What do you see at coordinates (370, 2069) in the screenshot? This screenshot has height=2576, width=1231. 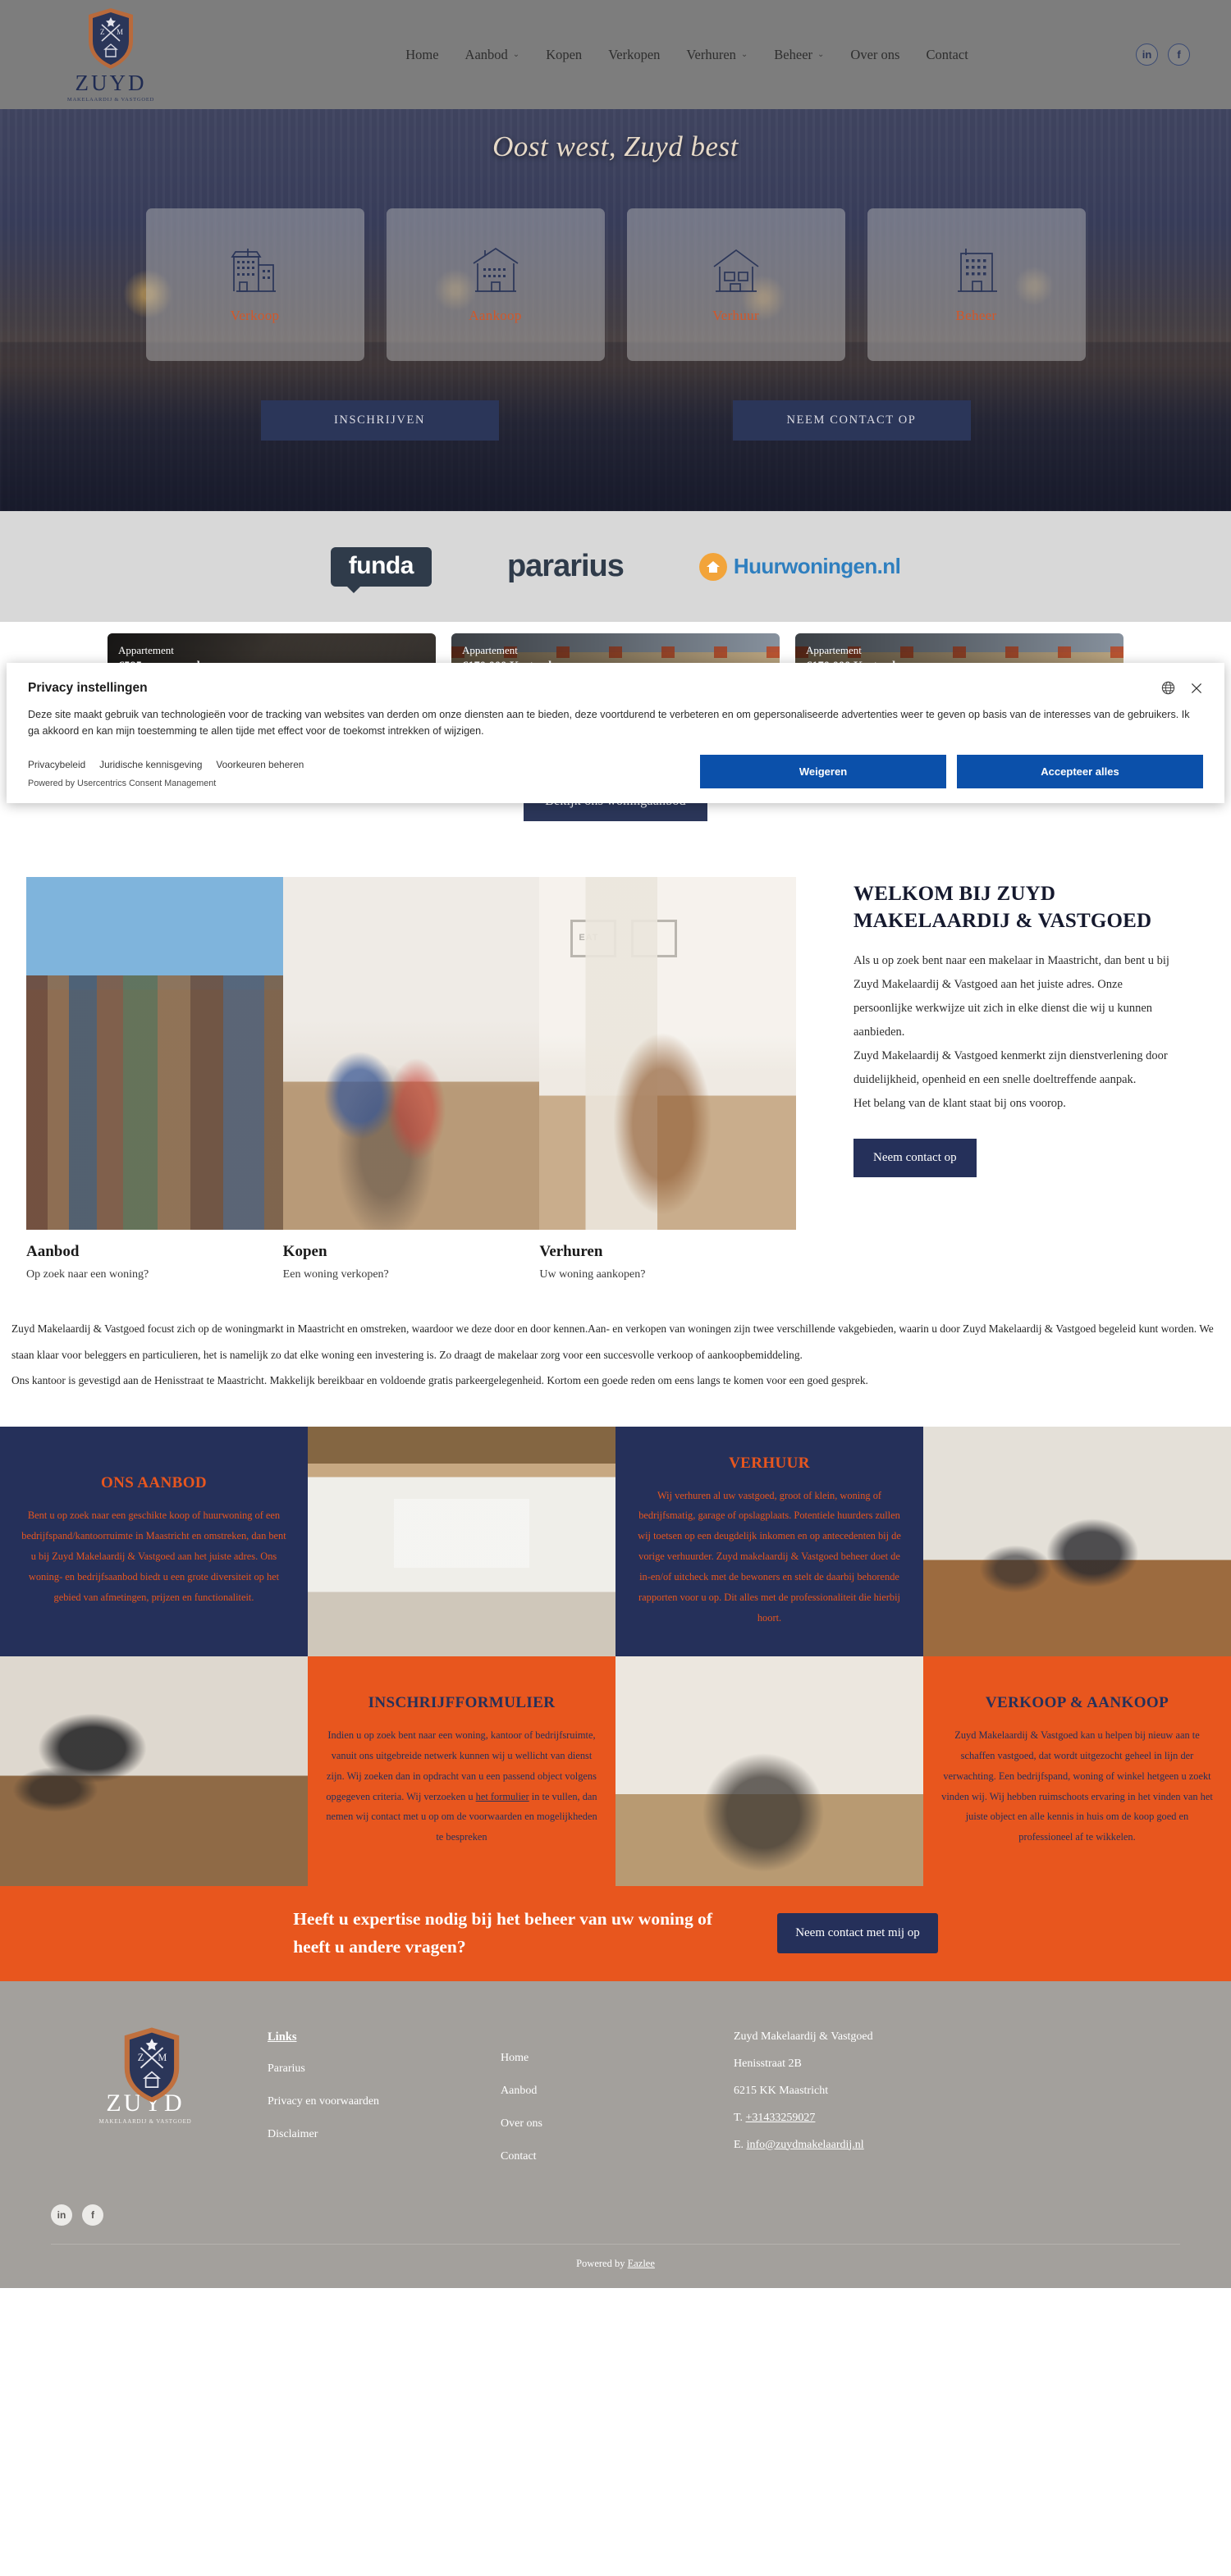 I see `footer-link-pararius: Pararius` at bounding box center [370, 2069].